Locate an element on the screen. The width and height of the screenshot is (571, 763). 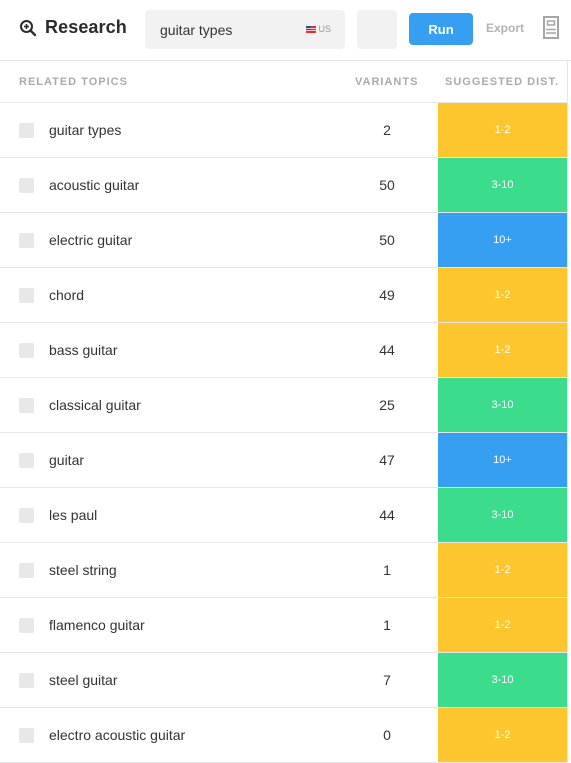
topic-name: acoustic guitar is located at coordinates (94, 185).